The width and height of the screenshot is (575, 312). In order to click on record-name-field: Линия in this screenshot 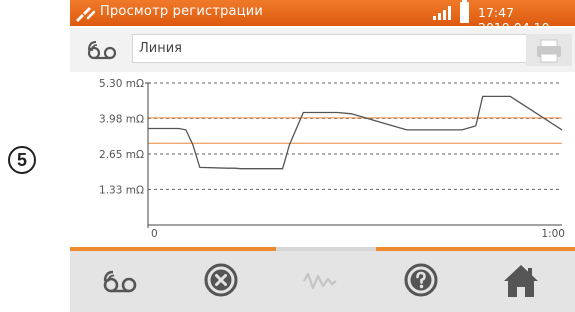, I will do `click(331, 48)`.